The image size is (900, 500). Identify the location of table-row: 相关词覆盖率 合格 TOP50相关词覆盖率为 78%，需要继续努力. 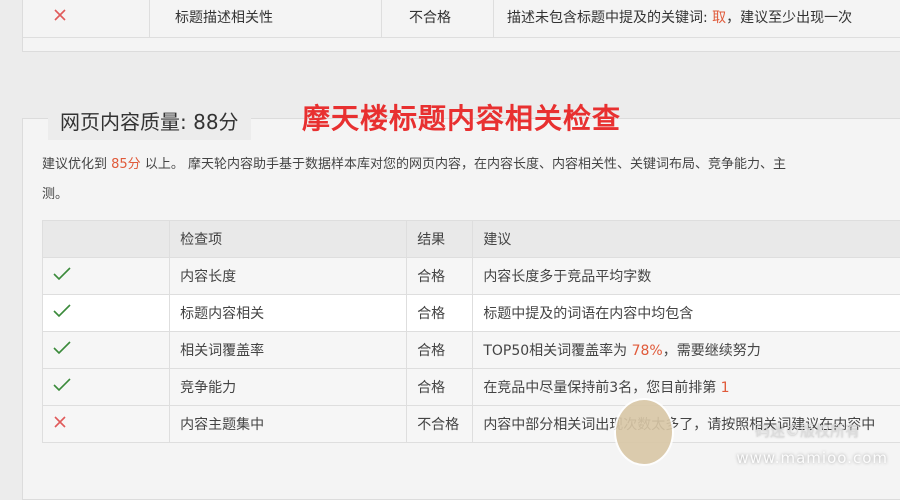
(471, 350).